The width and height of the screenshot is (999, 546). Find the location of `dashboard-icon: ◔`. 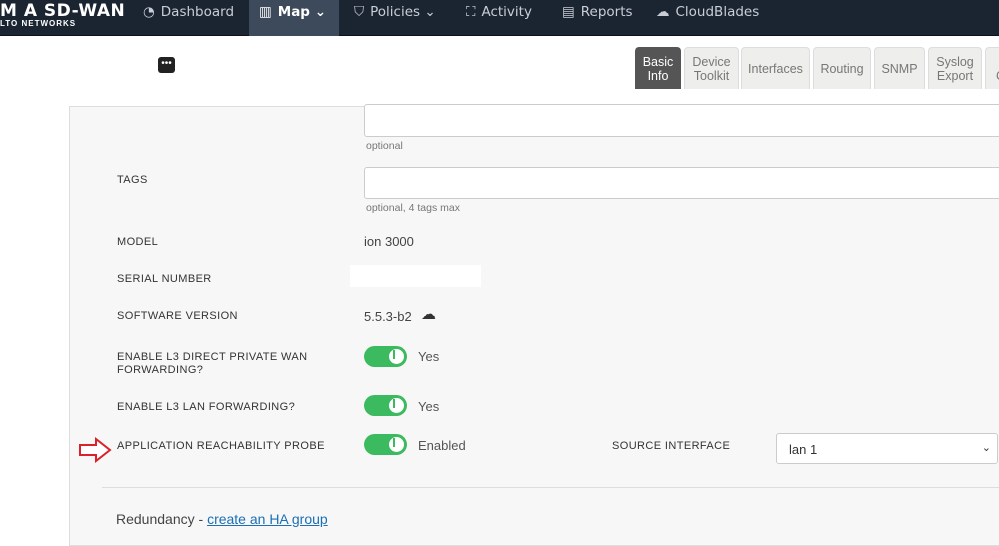

dashboard-icon: ◔ is located at coordinates (149, 12).